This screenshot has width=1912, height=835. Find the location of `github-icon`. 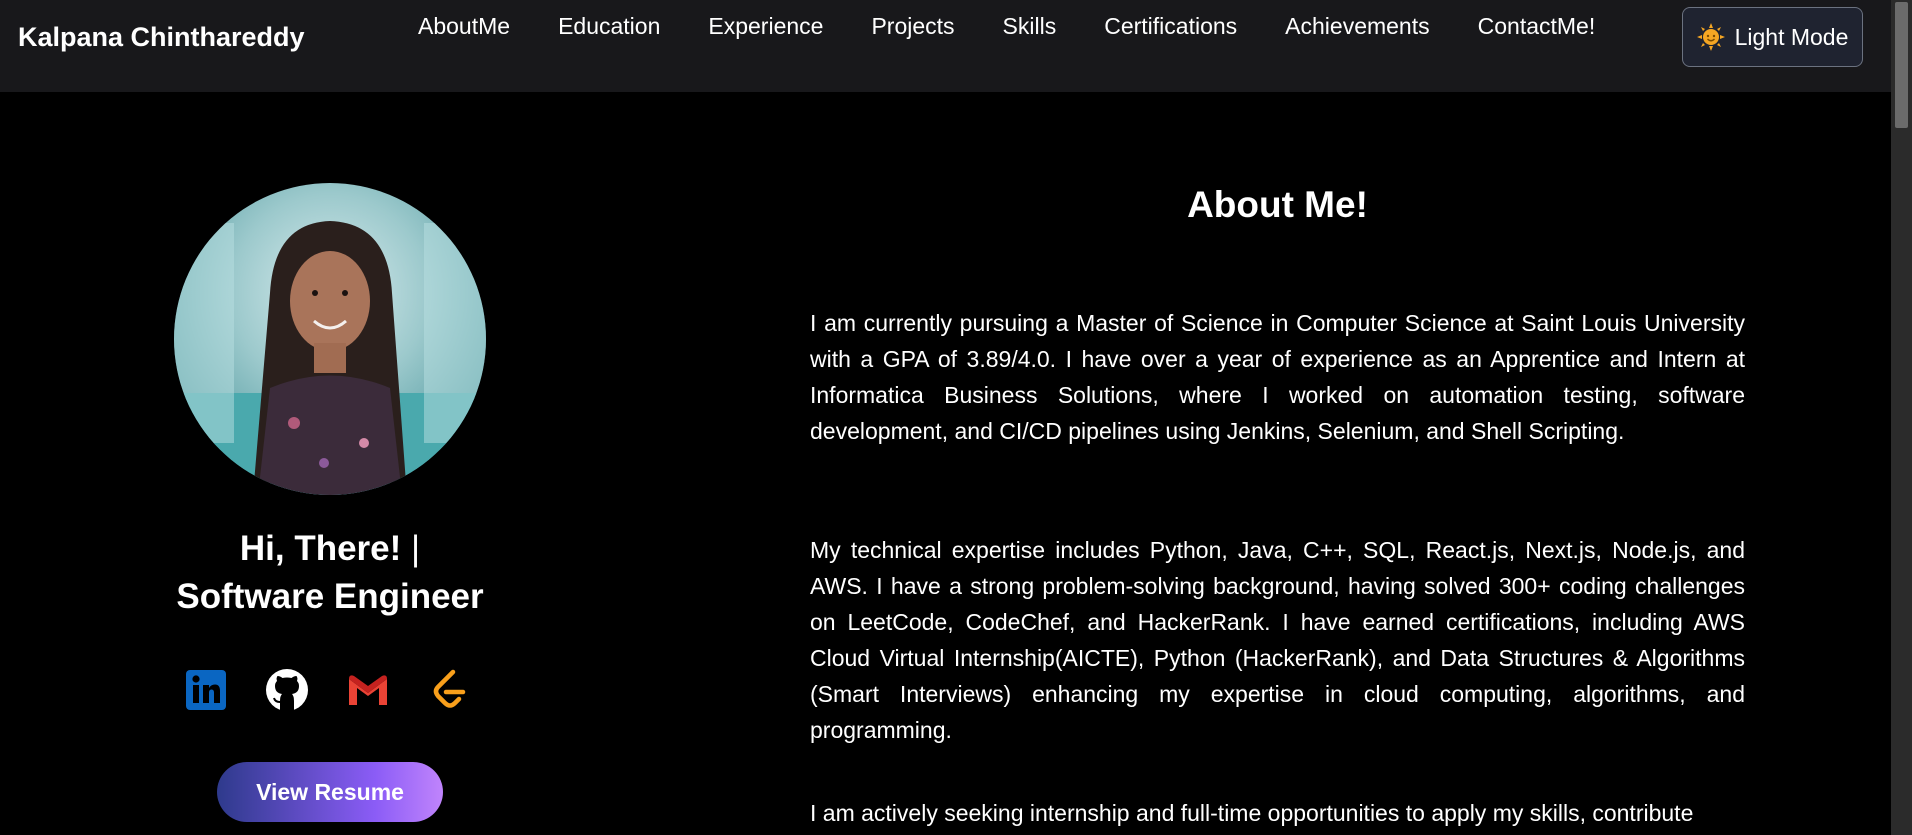

github-icon is located at coordinates (287, 690).